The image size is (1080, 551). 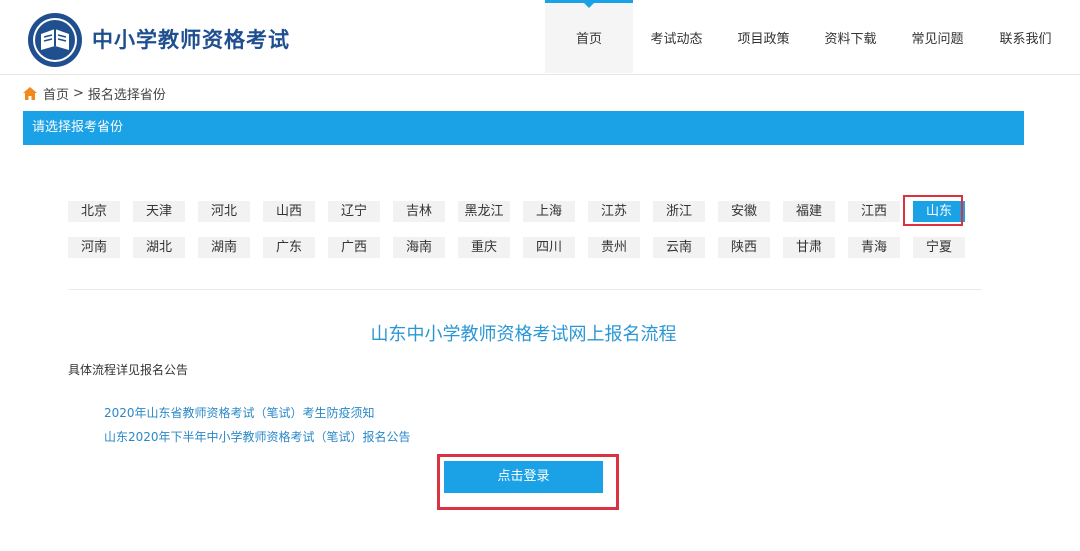 What do you see at coordinates (874, 247) in the screenshot?
I see `province-qinghai: 青海` at bounding box center [874, 247].